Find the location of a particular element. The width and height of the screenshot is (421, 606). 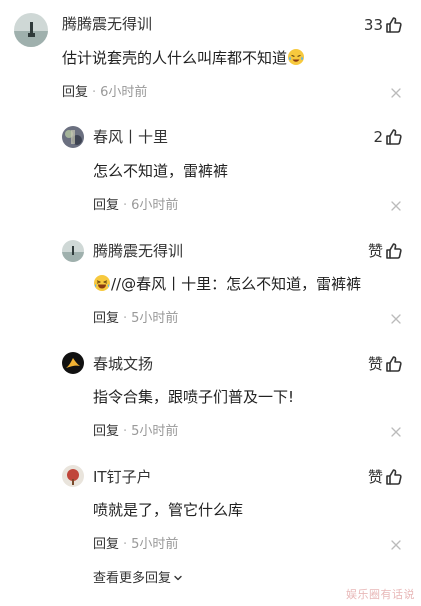

view-more-replies-button: 查看更多回复 is located at coordinates (138, 579).